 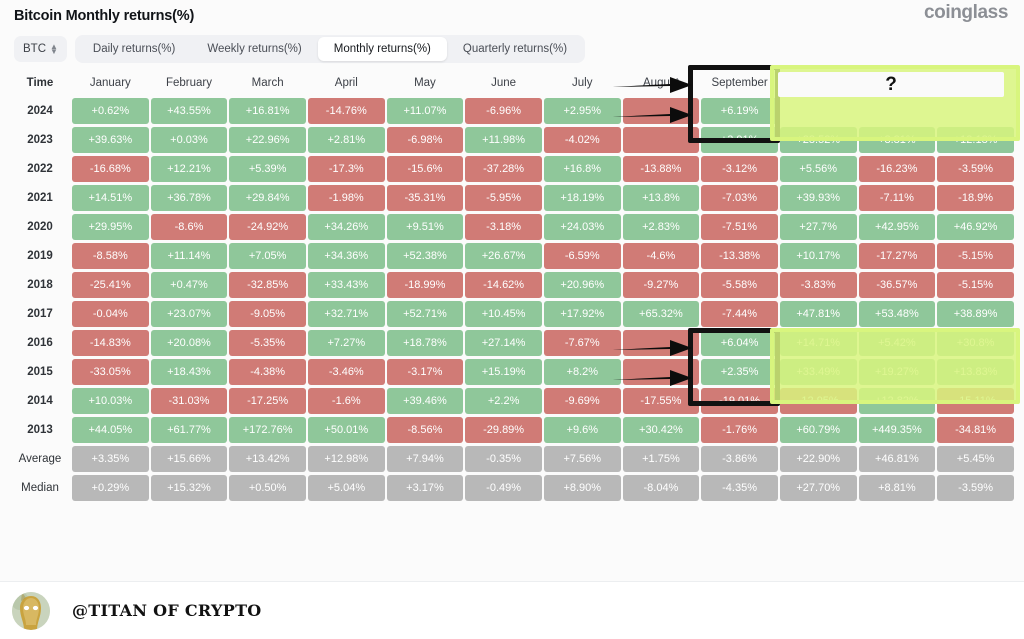 I want to click on cell-average-august: +1.75%, so click(x=661, y=459).